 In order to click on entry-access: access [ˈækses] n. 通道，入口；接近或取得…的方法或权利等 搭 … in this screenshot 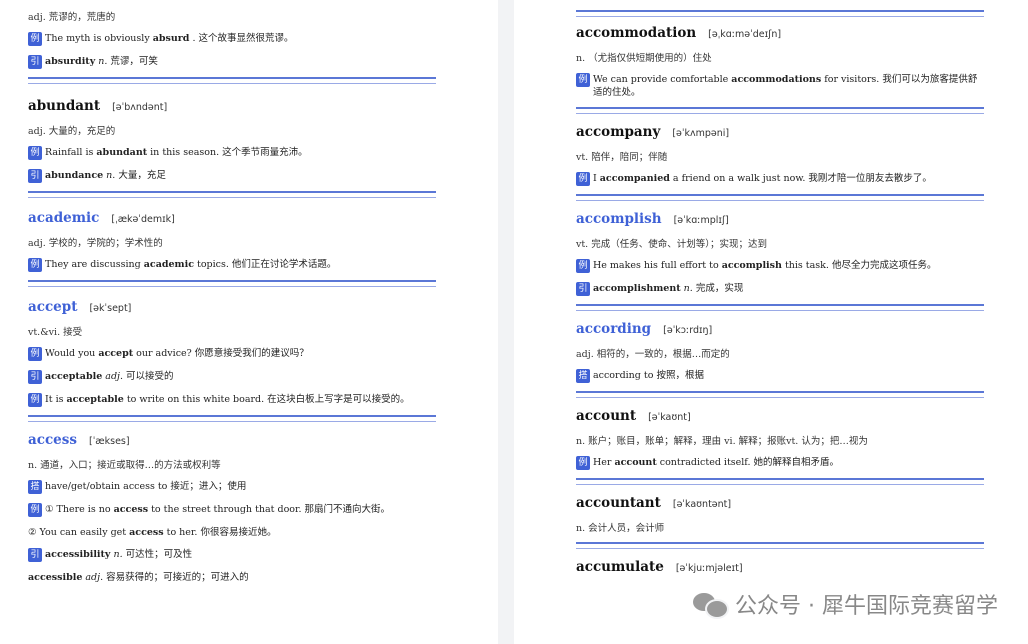, I will do `click(232, 503)`.